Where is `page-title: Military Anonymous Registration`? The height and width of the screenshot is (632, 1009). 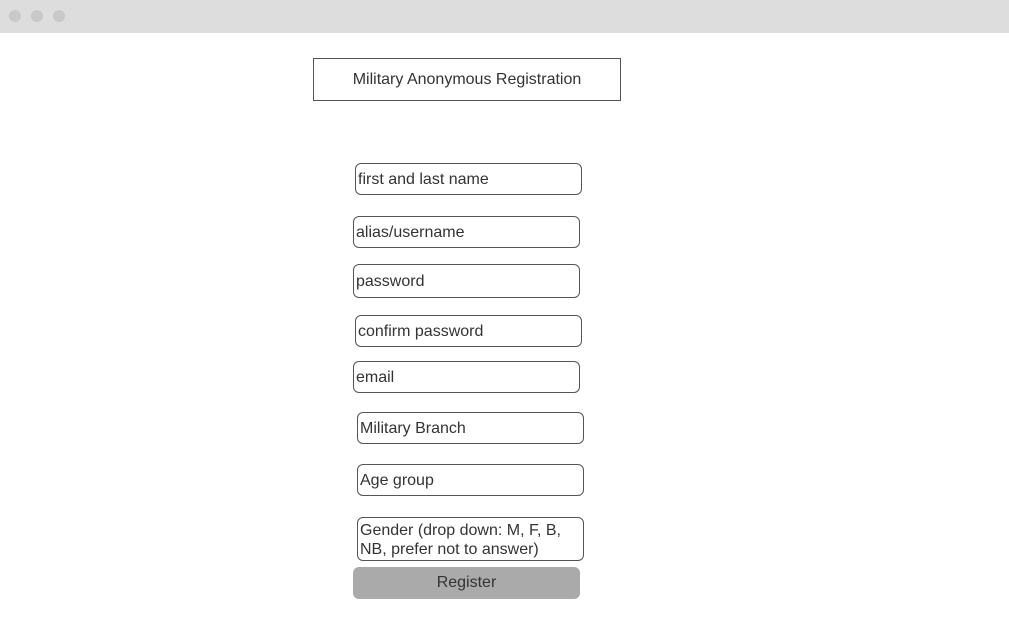 page-title: Military Anonymous Registration is located at coordinates (467, 79).